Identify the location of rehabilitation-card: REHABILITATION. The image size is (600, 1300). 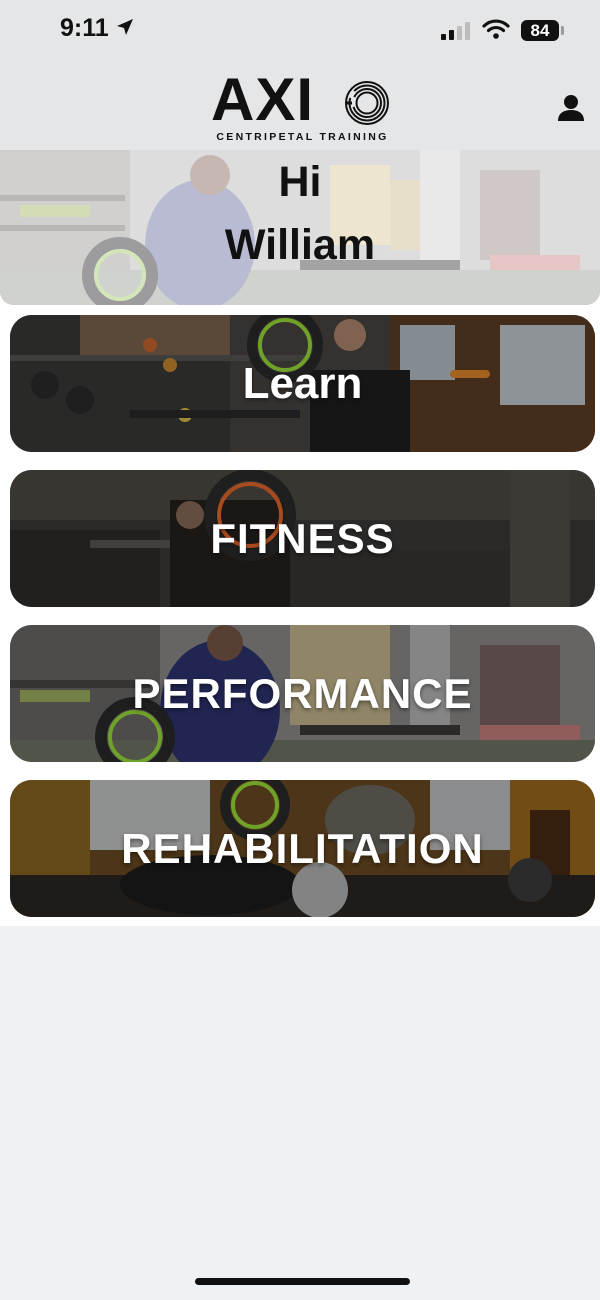
(302, 848).